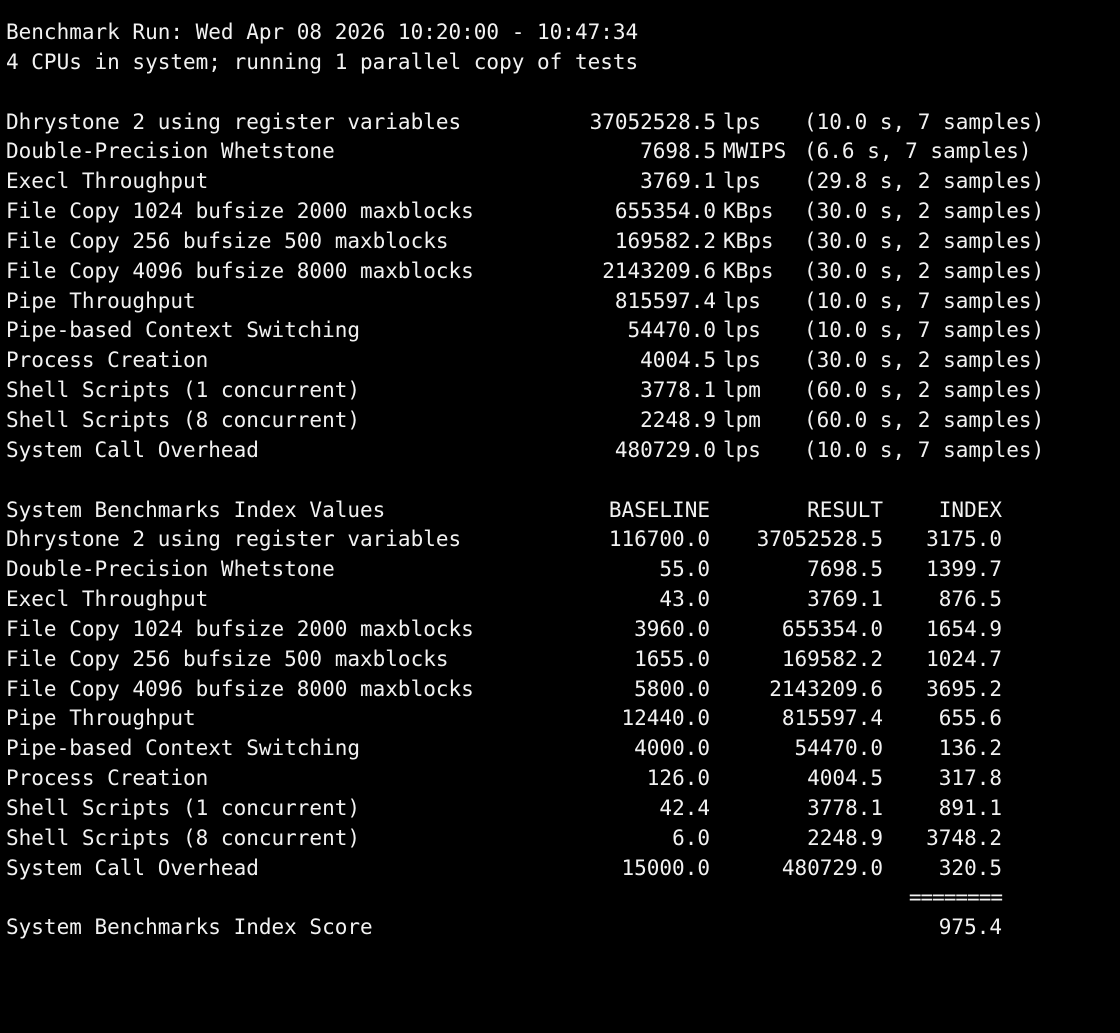  What do you see at coordinates (183, 419) in the screenshot?
I see `result-name: Shell Scripts (8 concurrent)` at bounding box center [183, 419].